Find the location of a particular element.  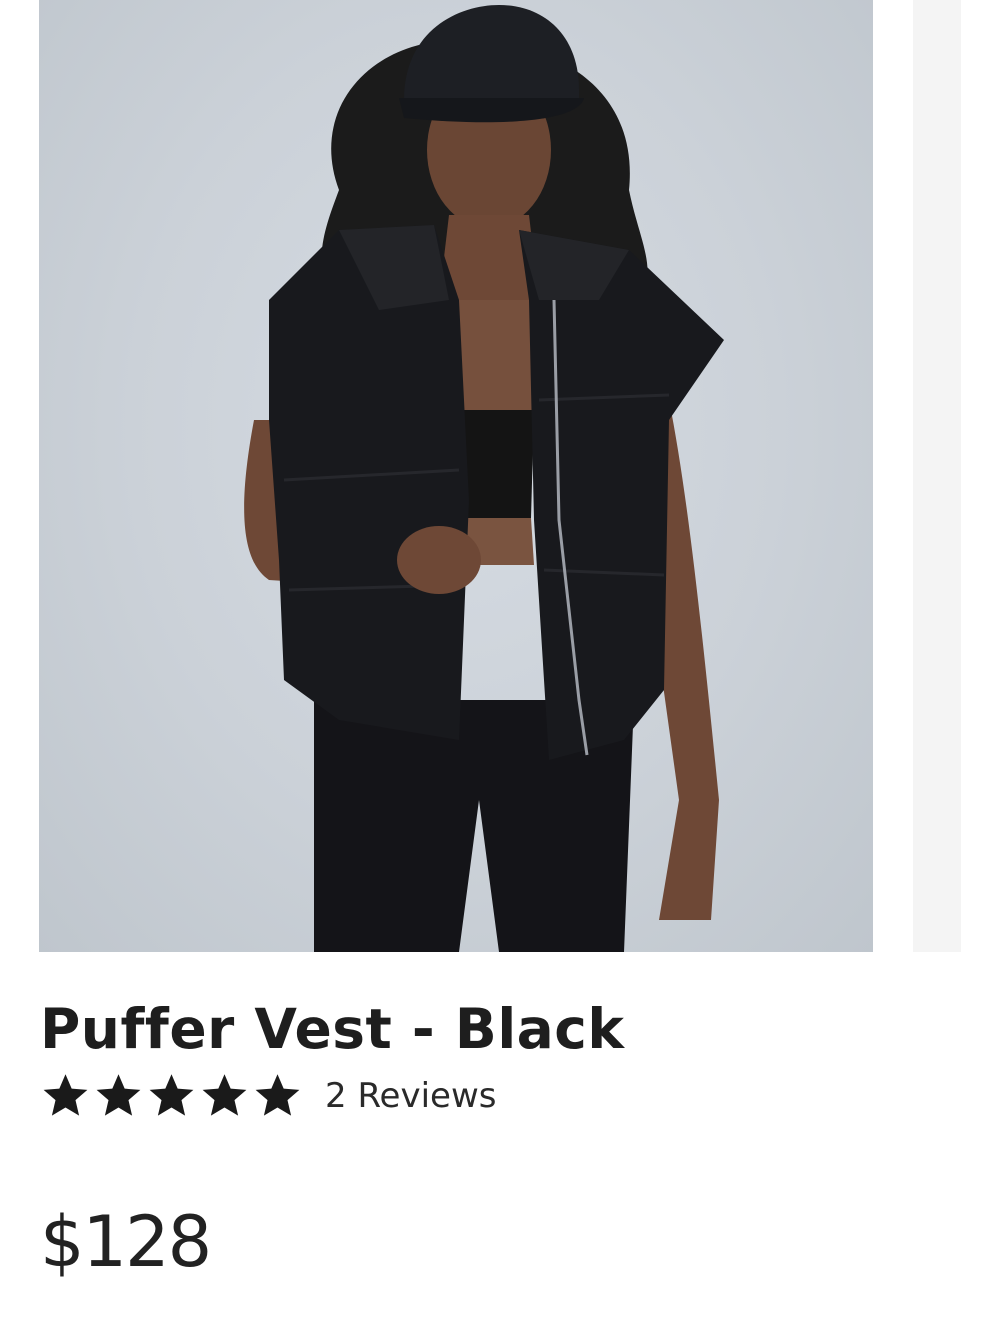

product-rating: 2 Reviews is located at coordinates (268, 1096).